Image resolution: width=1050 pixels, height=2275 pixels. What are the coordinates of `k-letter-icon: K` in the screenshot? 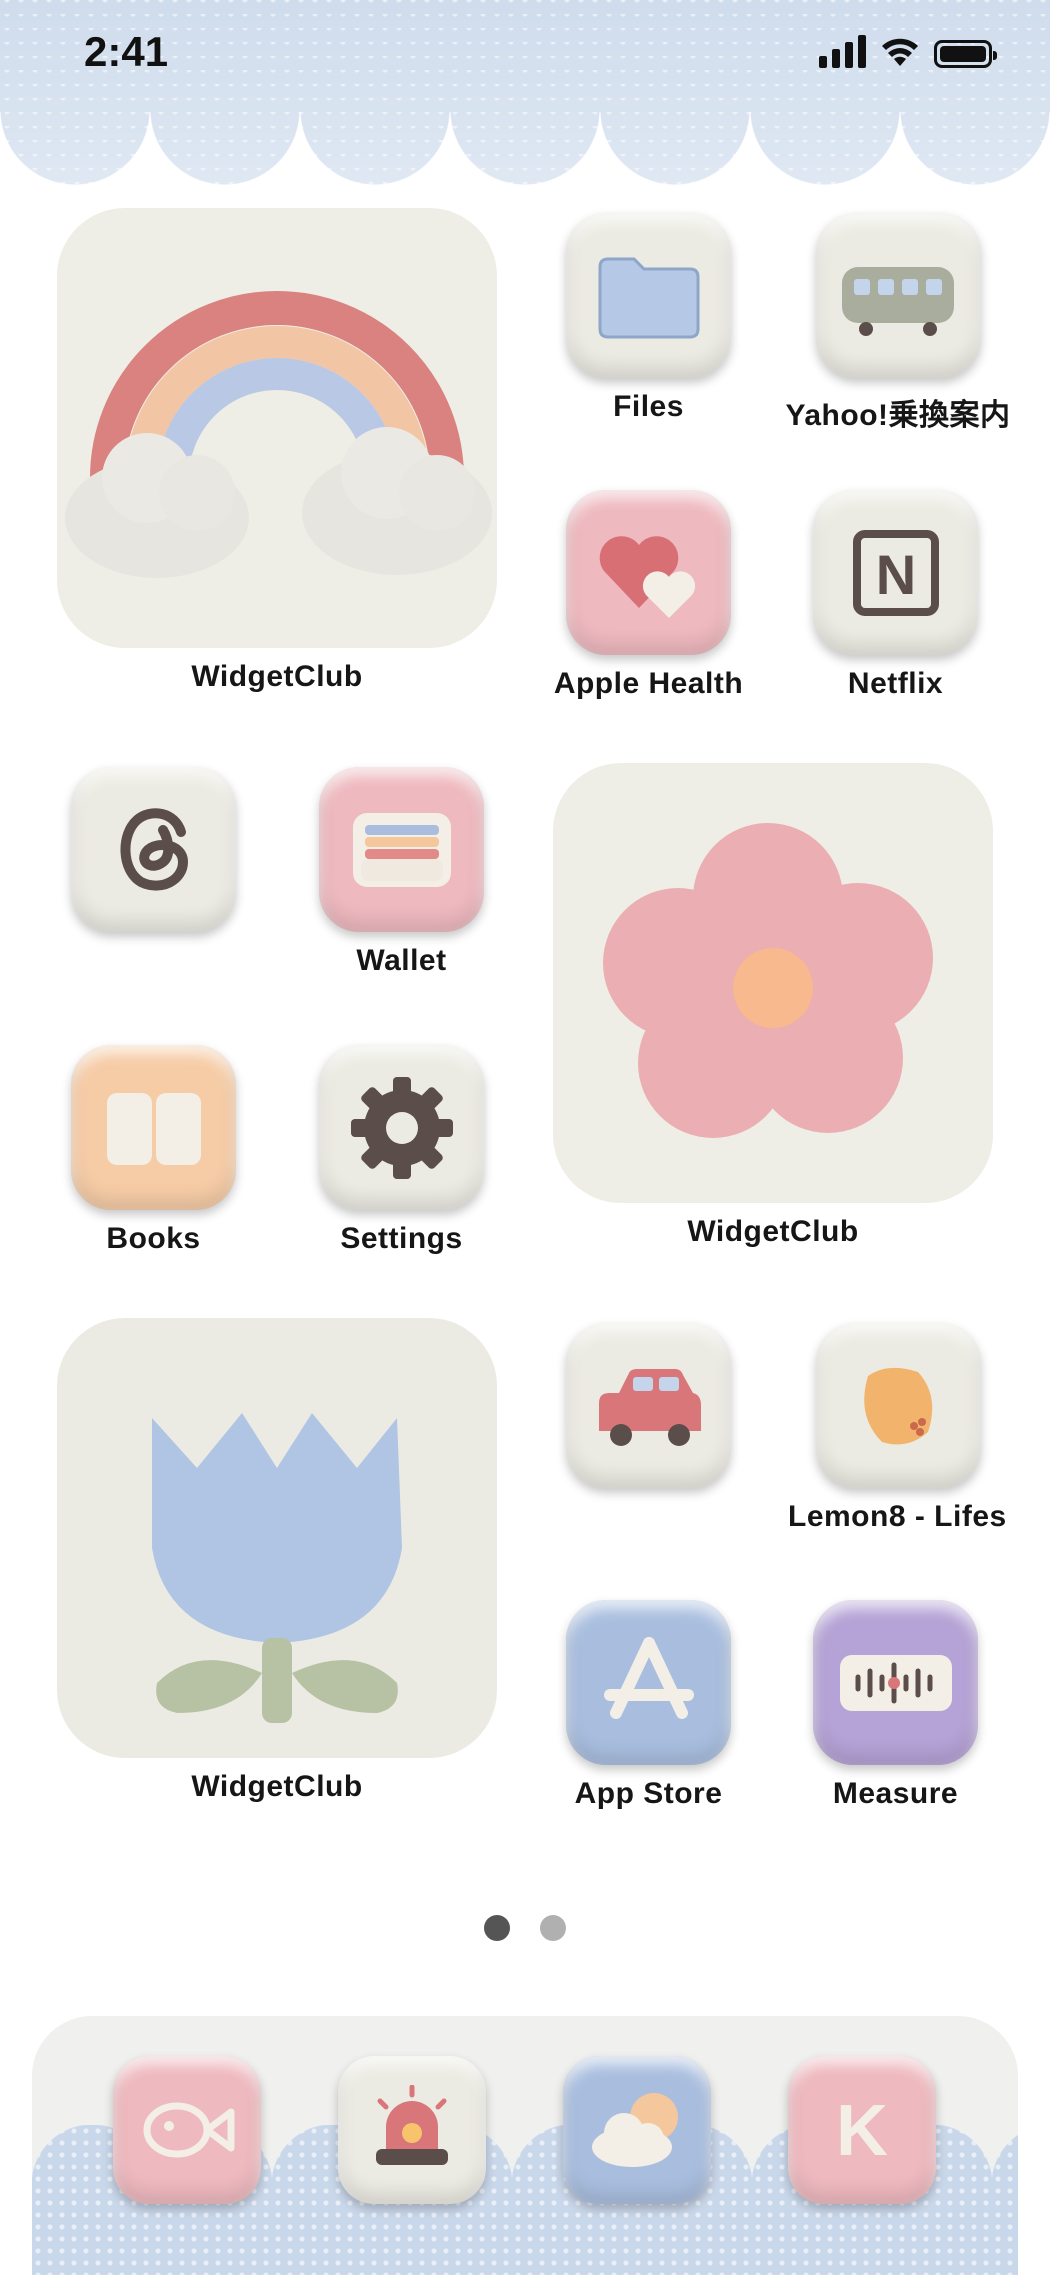 It's located at (862, 2131).